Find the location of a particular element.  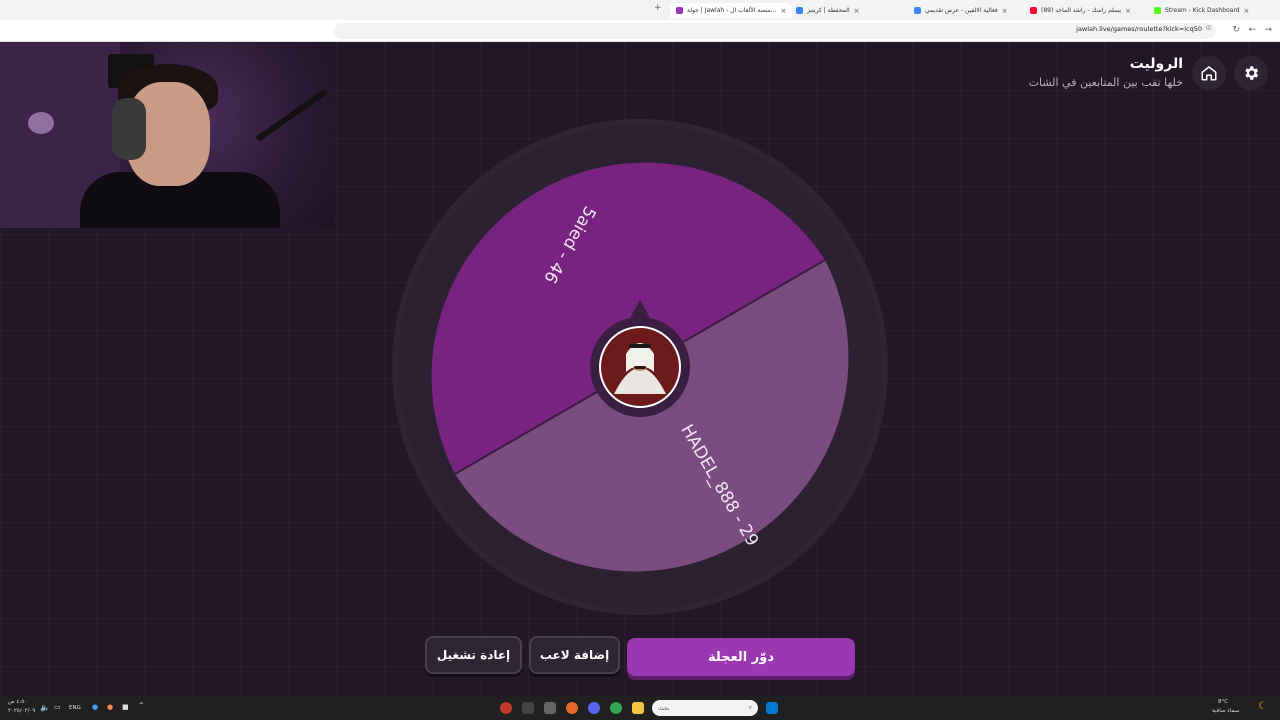

weather-temp: 8°C is located at coordinates (1223, 702).